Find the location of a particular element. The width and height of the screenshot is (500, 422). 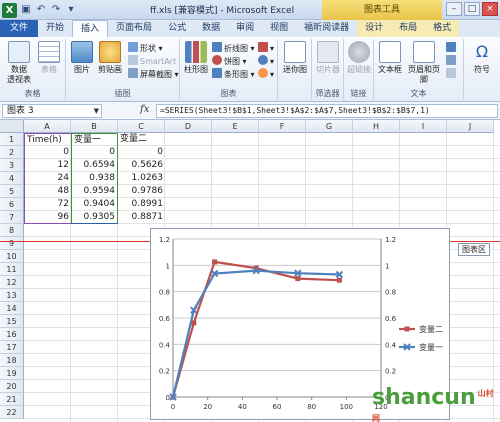

cell: 72 is located at coordinates (47, 204).